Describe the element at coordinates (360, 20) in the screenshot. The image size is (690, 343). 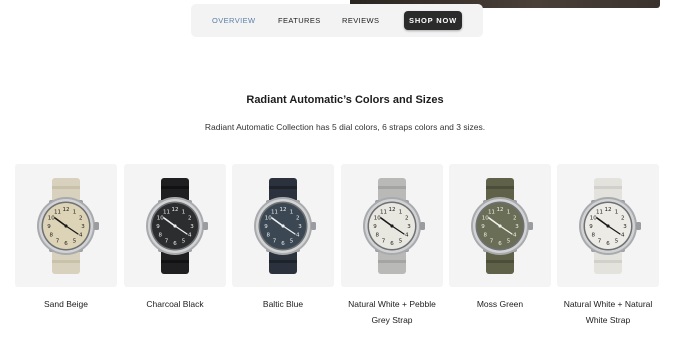
I see `nav-reviews-link: REVIEWS` at that location.